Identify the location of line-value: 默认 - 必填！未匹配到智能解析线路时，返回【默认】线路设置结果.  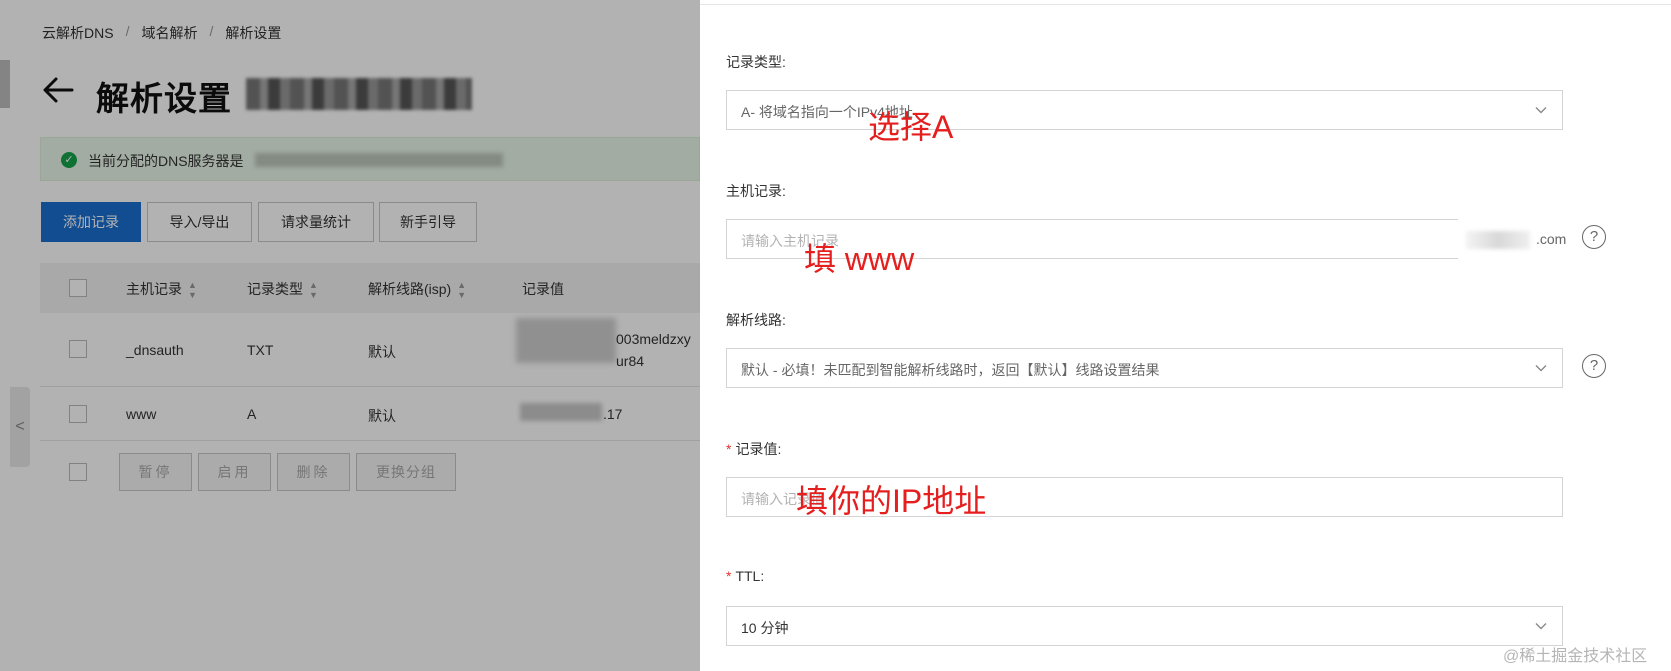
(950, 370).